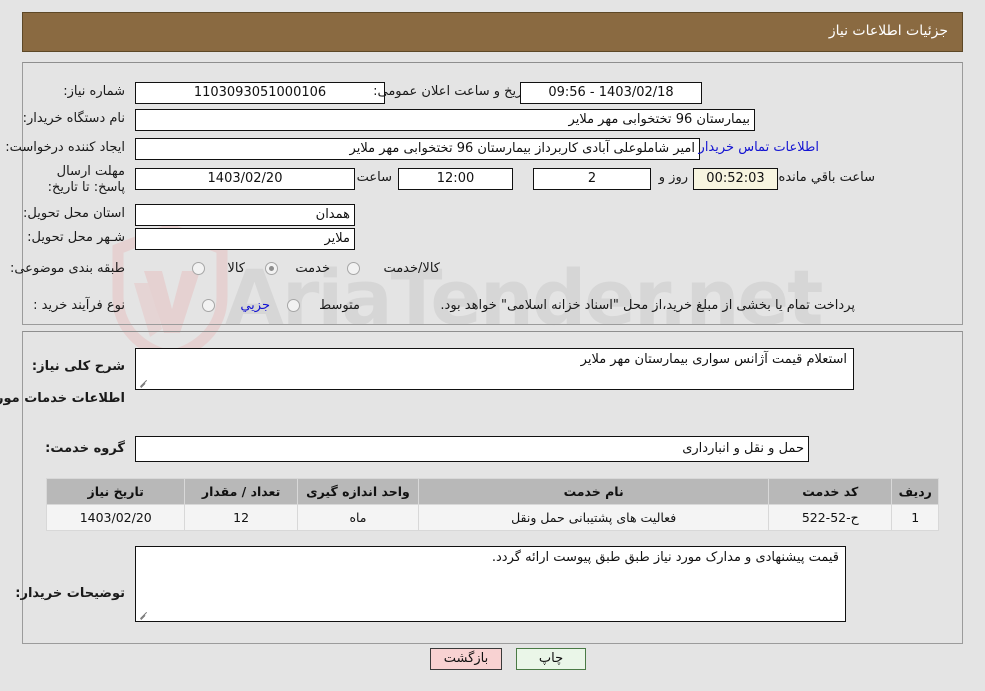 The height and width of the screenshot is (691, 985). What do you see at coordinates (245, 239) in the screenshot?
I see `delivery-city-value: ملایر` at bounding box center [245, 239].